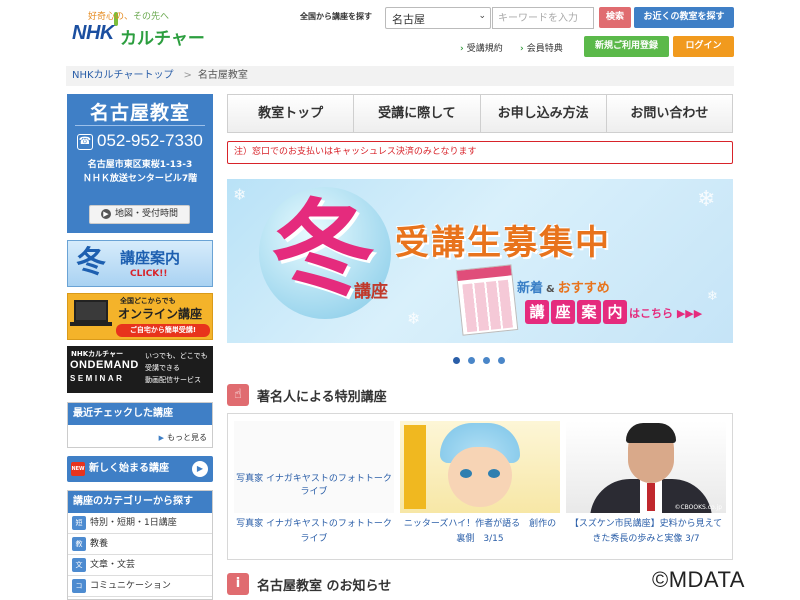 The height and width of the screenshot is (600, 800). I want to click on category-short-icon: 短, so click(79, 523).